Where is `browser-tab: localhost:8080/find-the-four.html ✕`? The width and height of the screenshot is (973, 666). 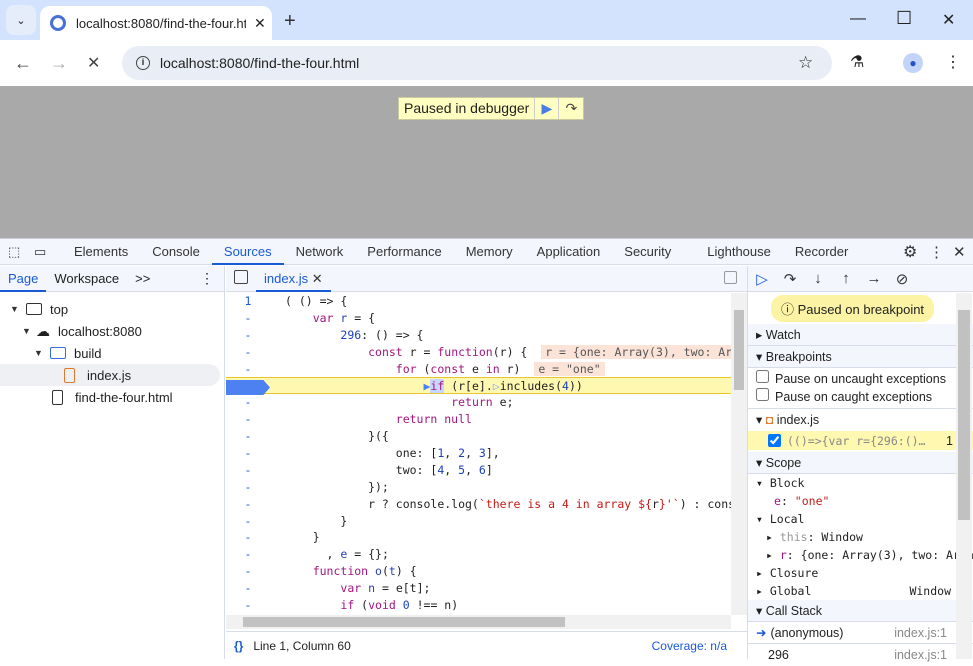 browser-tab: localhost:8080/find-the-four.html ✕ is located at coordinates (156, 23).